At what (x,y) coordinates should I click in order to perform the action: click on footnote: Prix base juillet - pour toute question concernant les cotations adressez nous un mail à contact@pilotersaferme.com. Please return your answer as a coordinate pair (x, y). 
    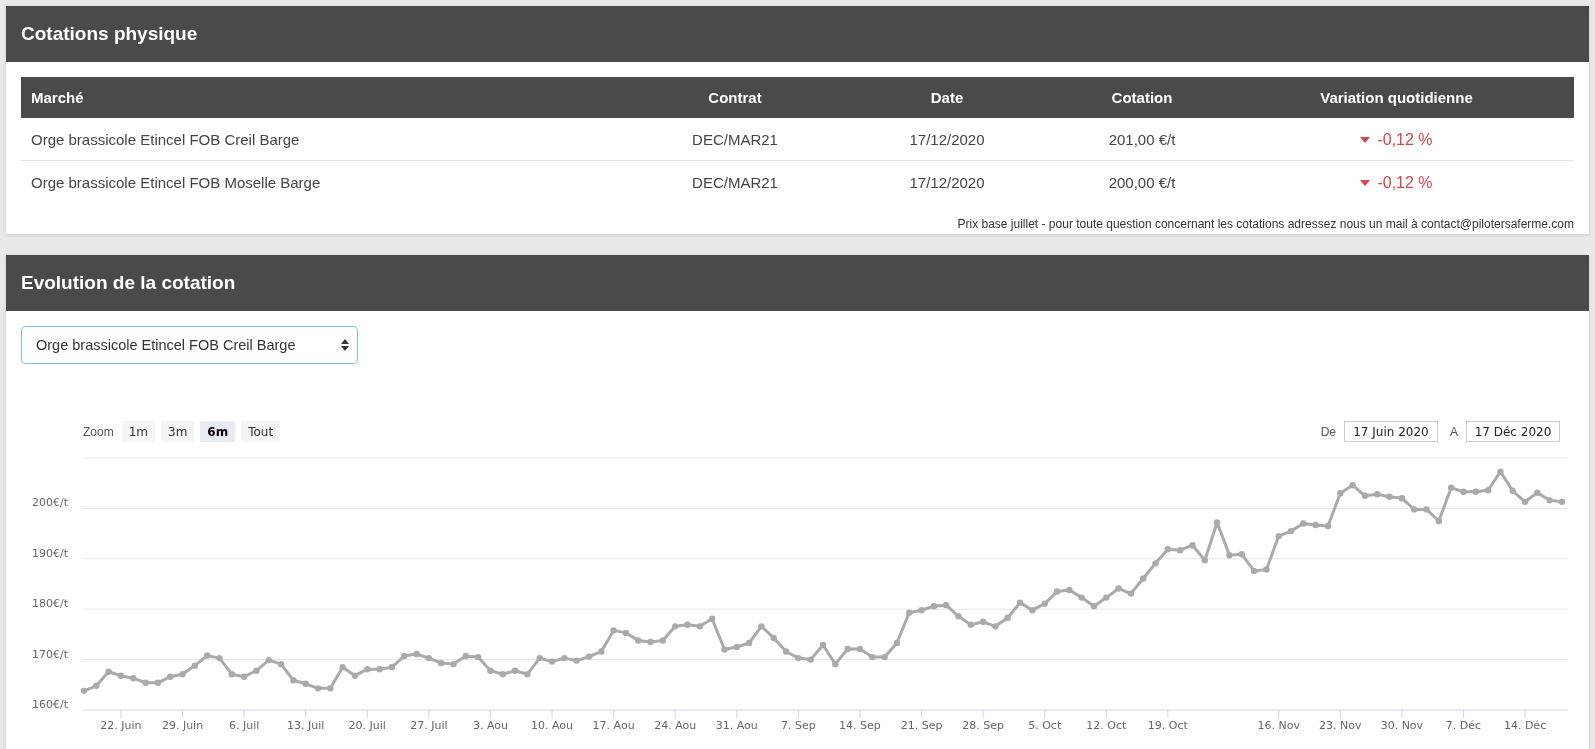
    Looking at the image, I should click on (1265, 224).